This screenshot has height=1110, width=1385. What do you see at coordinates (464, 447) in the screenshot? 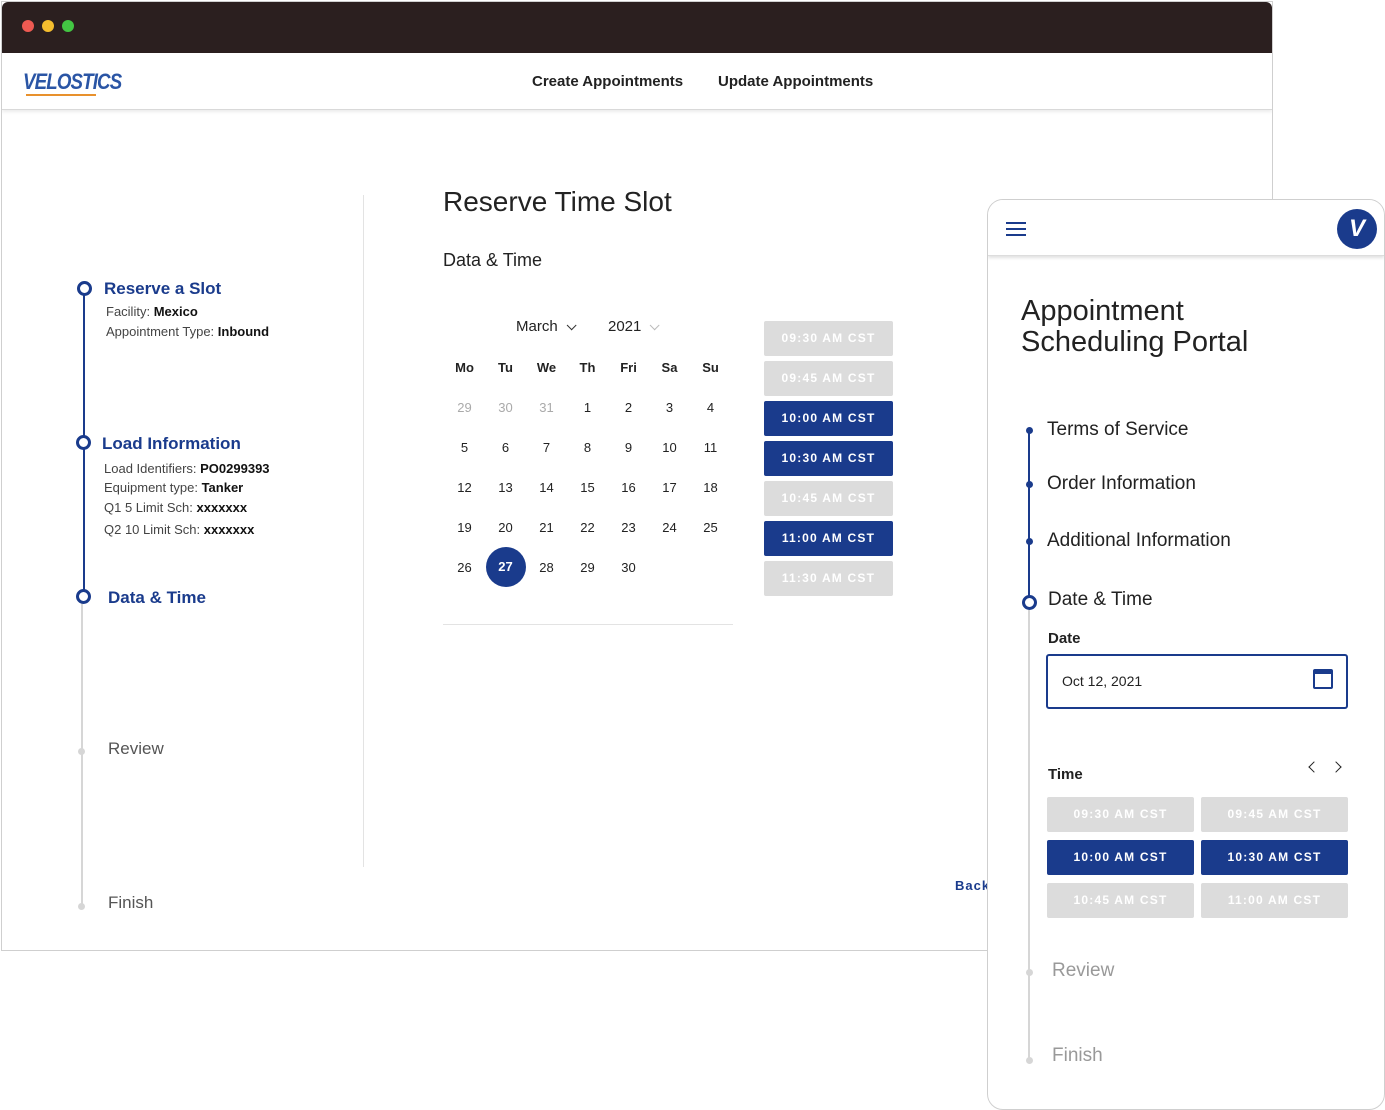
I see `calendar-day: 5` at bounding box center [464, 447].